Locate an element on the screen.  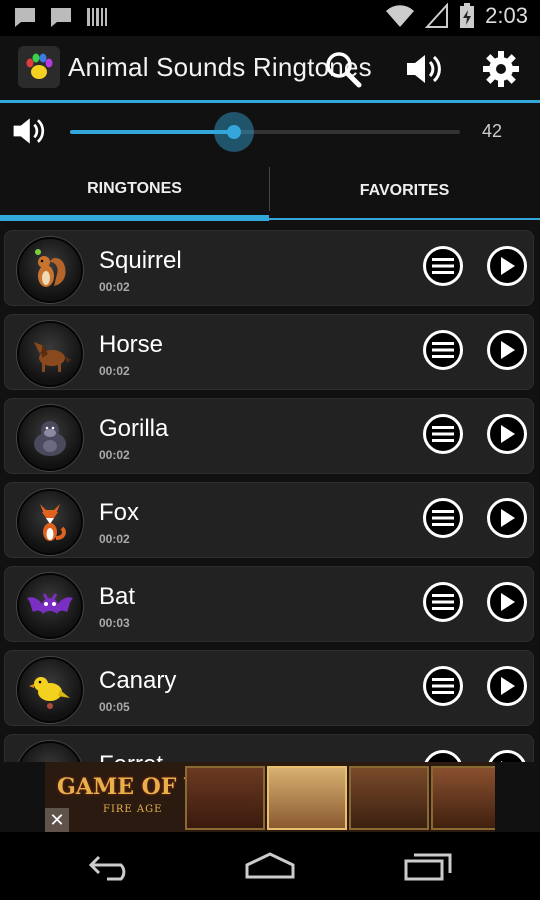
ad-banner: GAME OF WAR FIRE AGE ✕ is located at coordinates (270, 797).